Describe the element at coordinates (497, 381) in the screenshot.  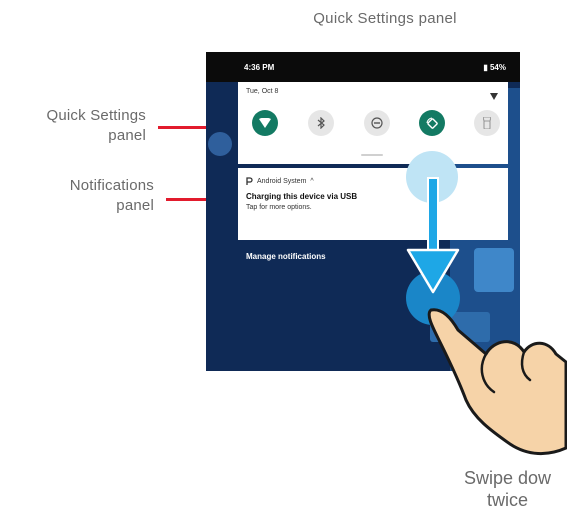
I see `pointing-hand-icon` at that location.